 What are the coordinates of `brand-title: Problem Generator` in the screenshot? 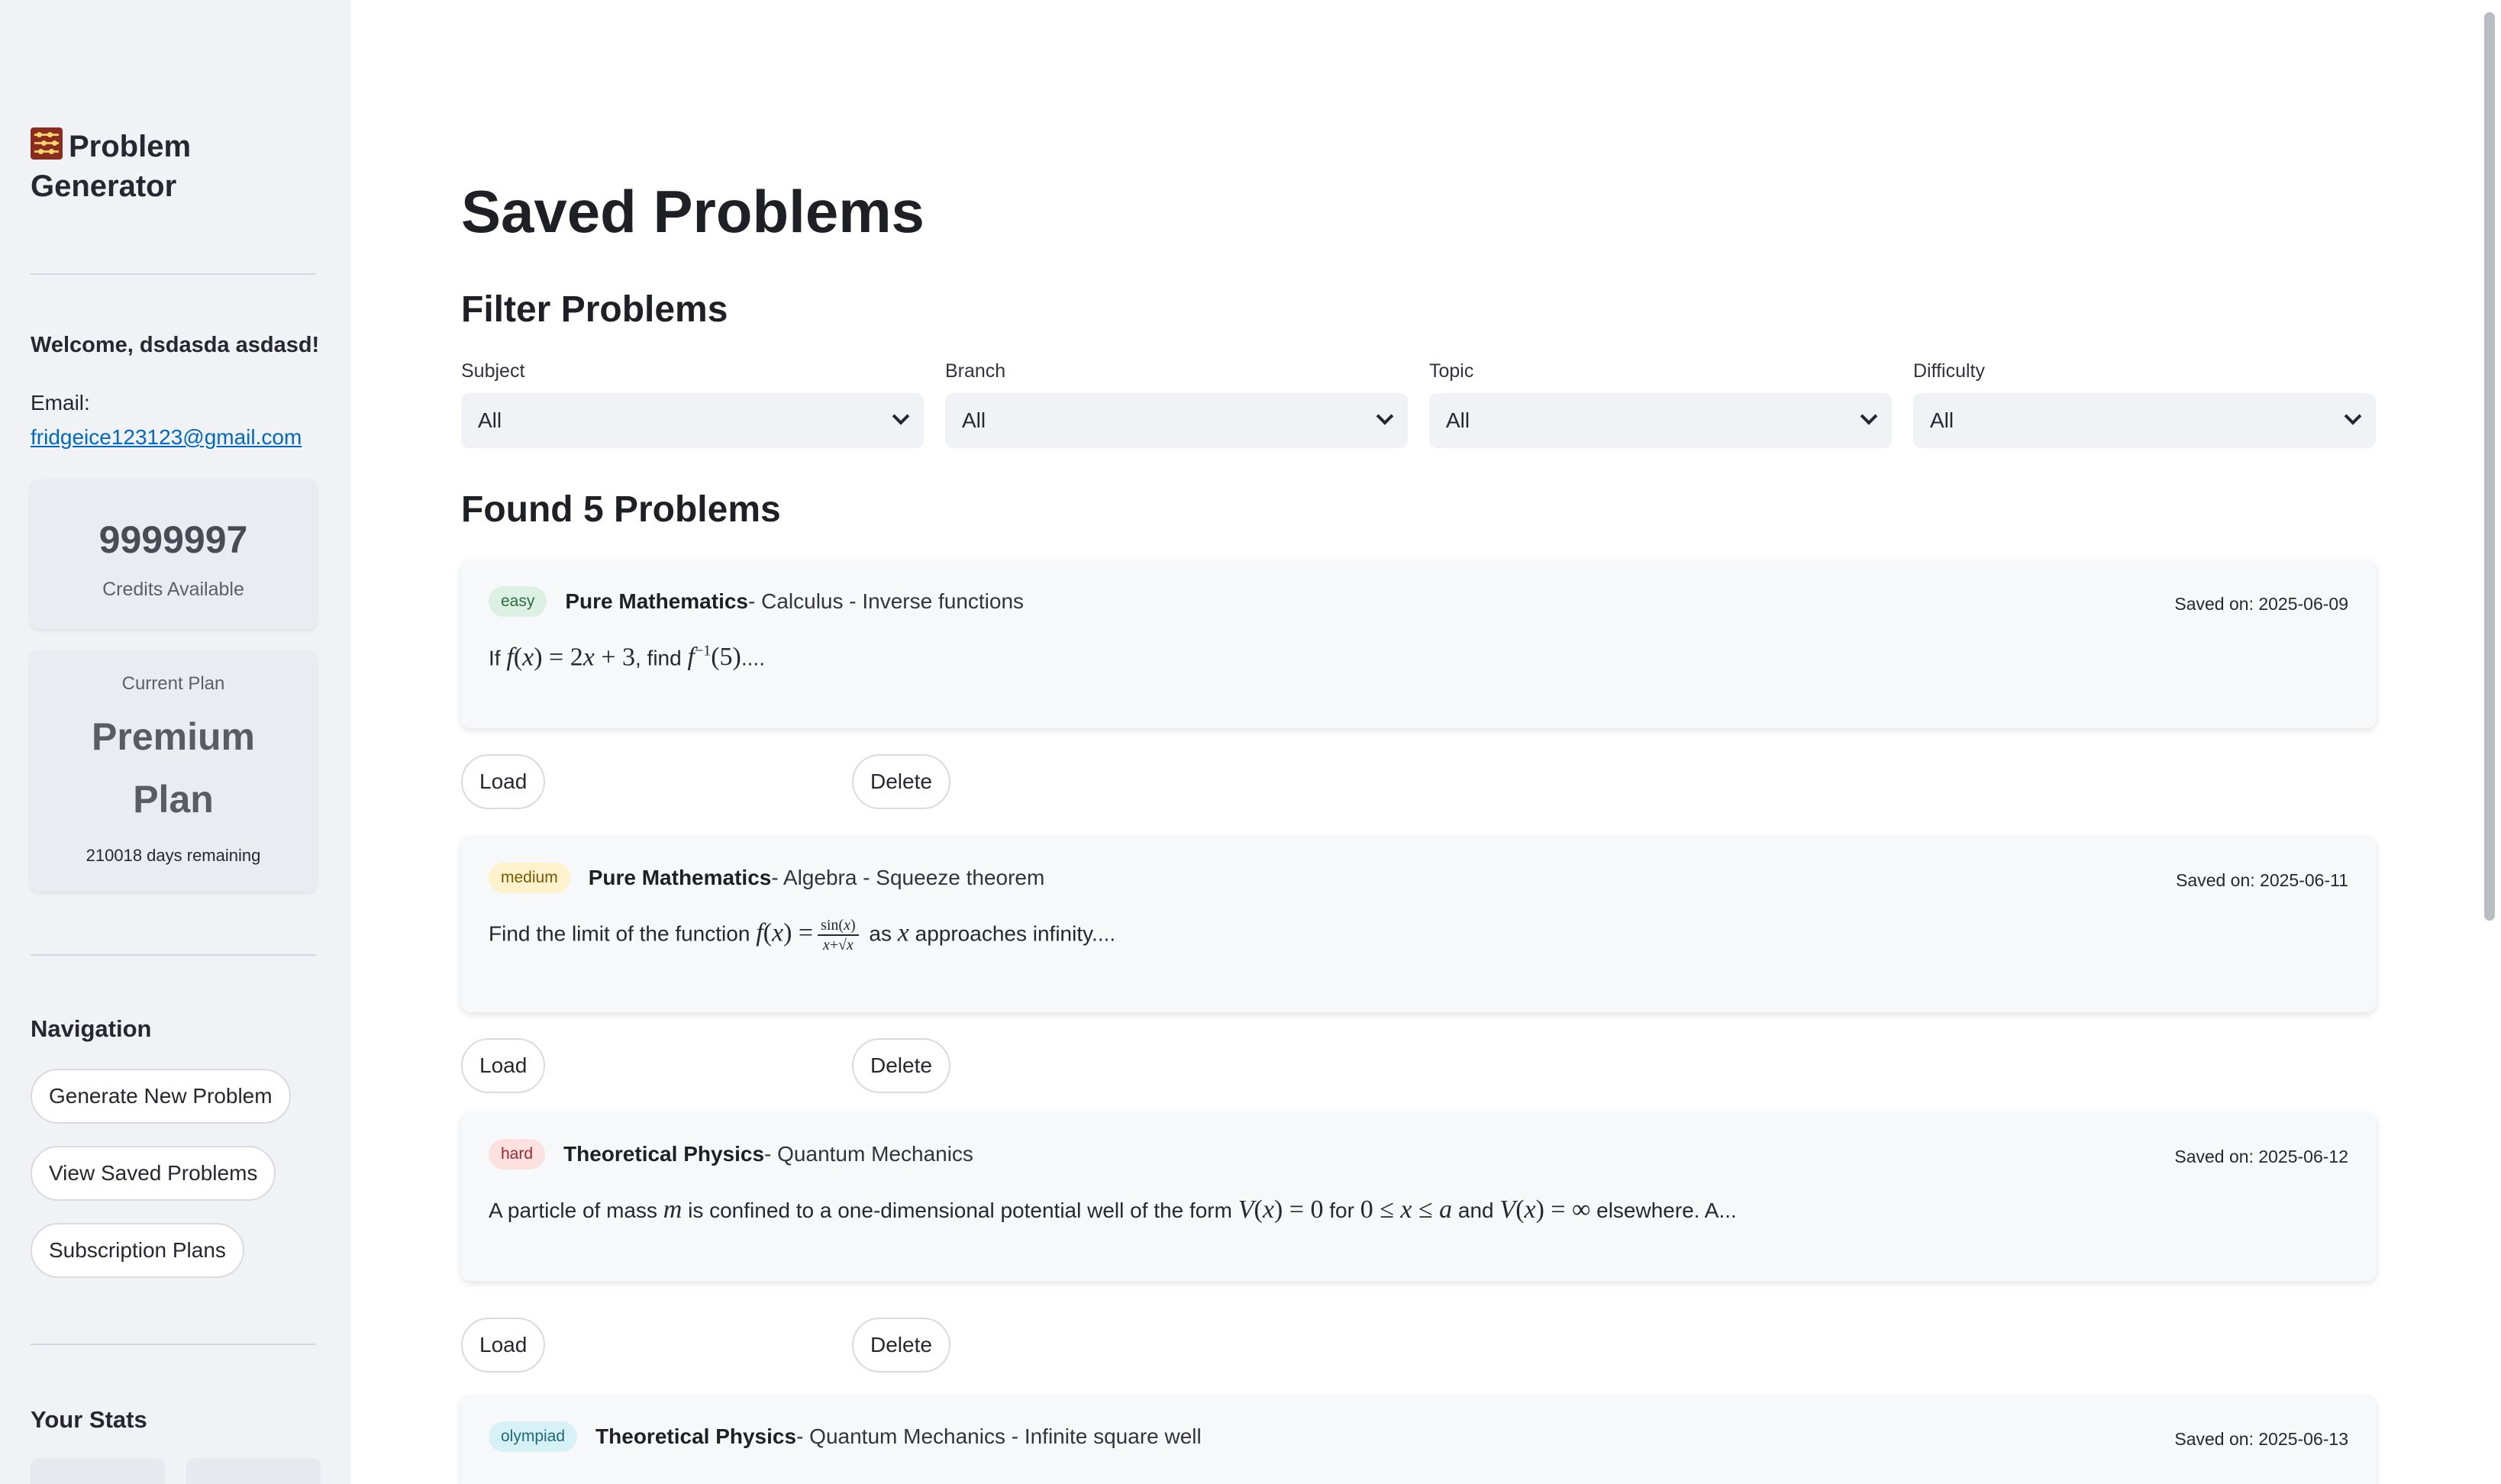 It's located at (183, 166).